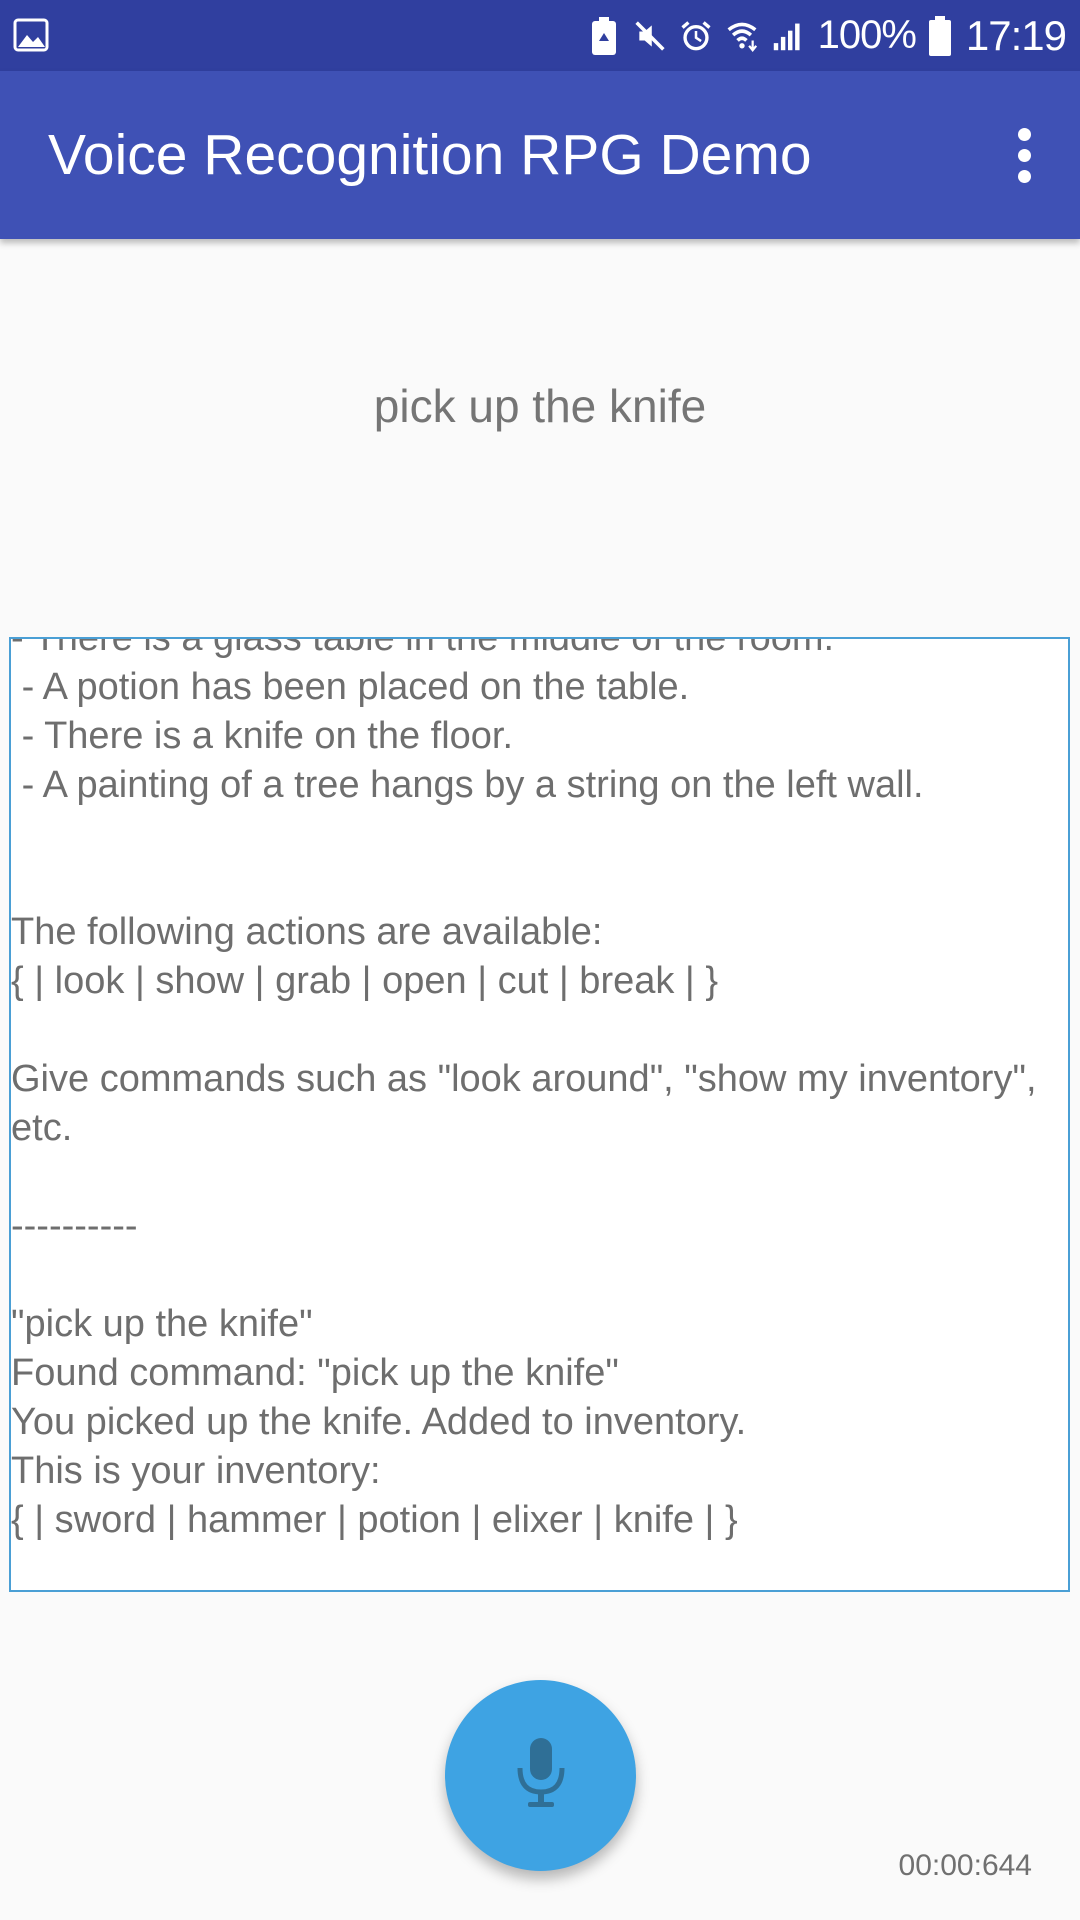  Describe the element at coordinates (31, 35) in the screenshot. I see `gallery-icon` at that location.